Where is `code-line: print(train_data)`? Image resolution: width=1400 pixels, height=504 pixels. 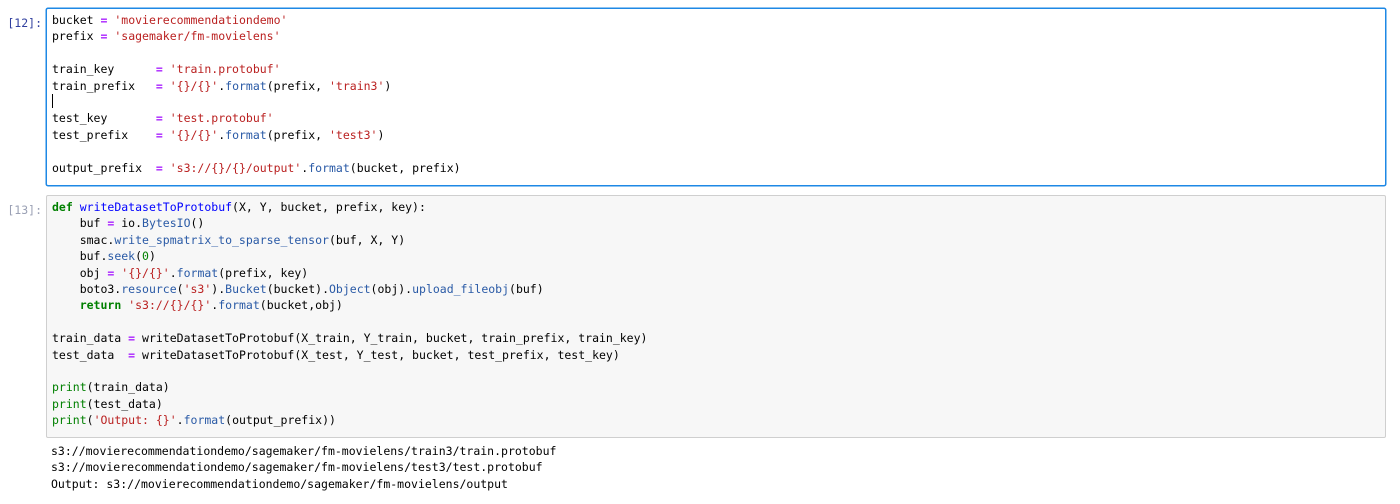 code-line: print(train_data) is located at coordinates (111, 387).